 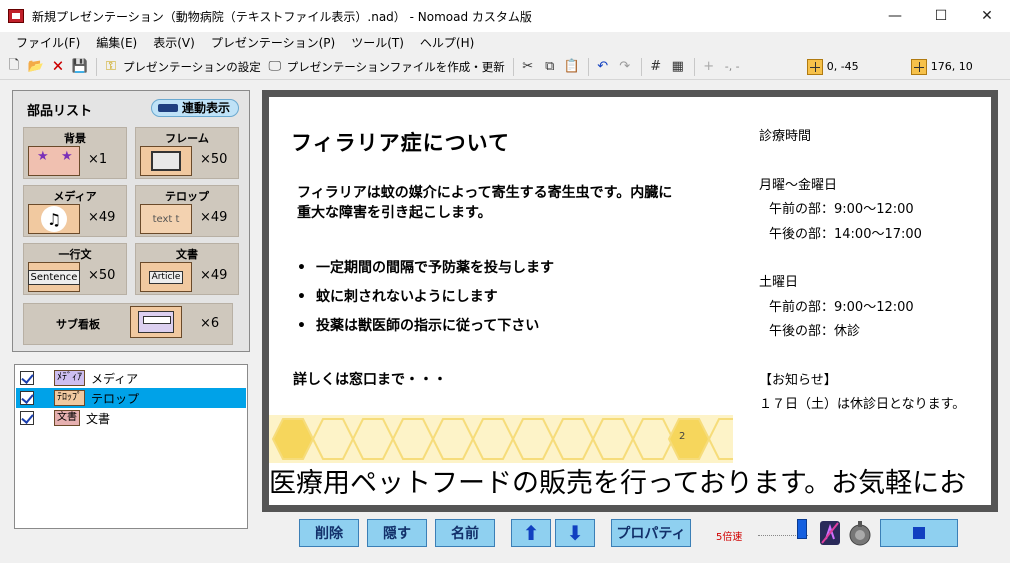 I want to click on menu-help: ヘルプ(H), so click(x=447, y=43).